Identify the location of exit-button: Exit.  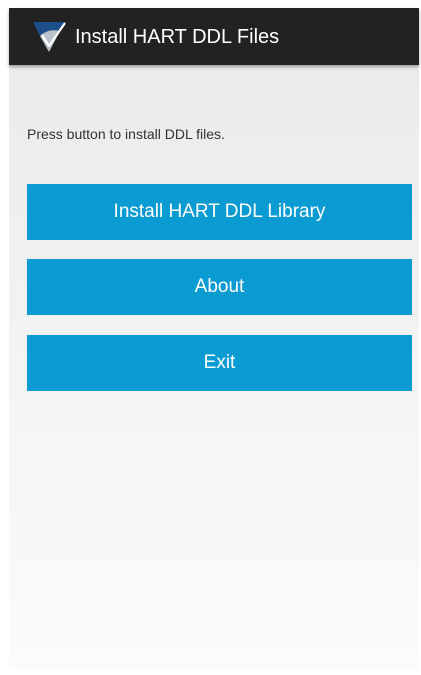
(219, 363).